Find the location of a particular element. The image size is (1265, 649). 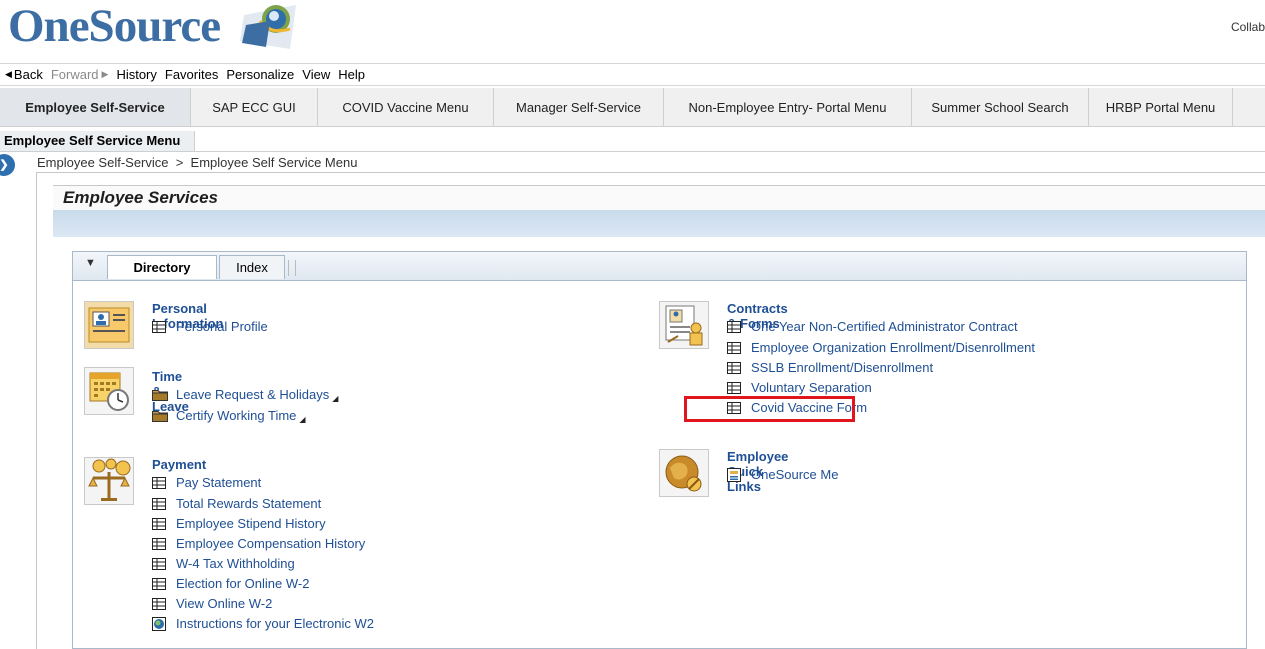

panel-tab-bar: ▼ Directory Index is located at coordinates (659, 266).